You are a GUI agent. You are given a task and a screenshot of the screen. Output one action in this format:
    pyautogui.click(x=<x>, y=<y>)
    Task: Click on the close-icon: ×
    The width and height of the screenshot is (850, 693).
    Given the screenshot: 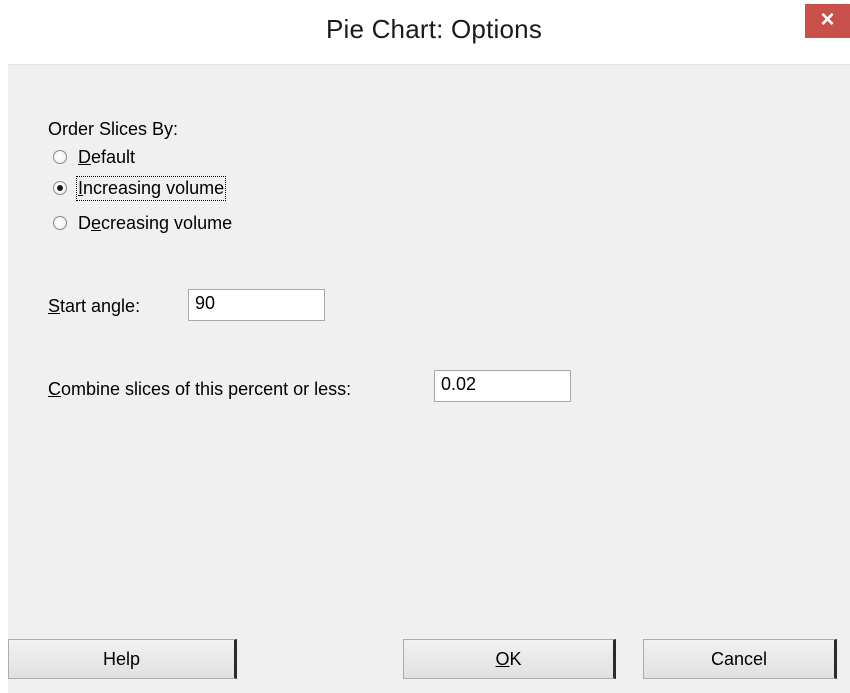 What is the action you would take?
    pyautogui.click(x=827, y=19)
    